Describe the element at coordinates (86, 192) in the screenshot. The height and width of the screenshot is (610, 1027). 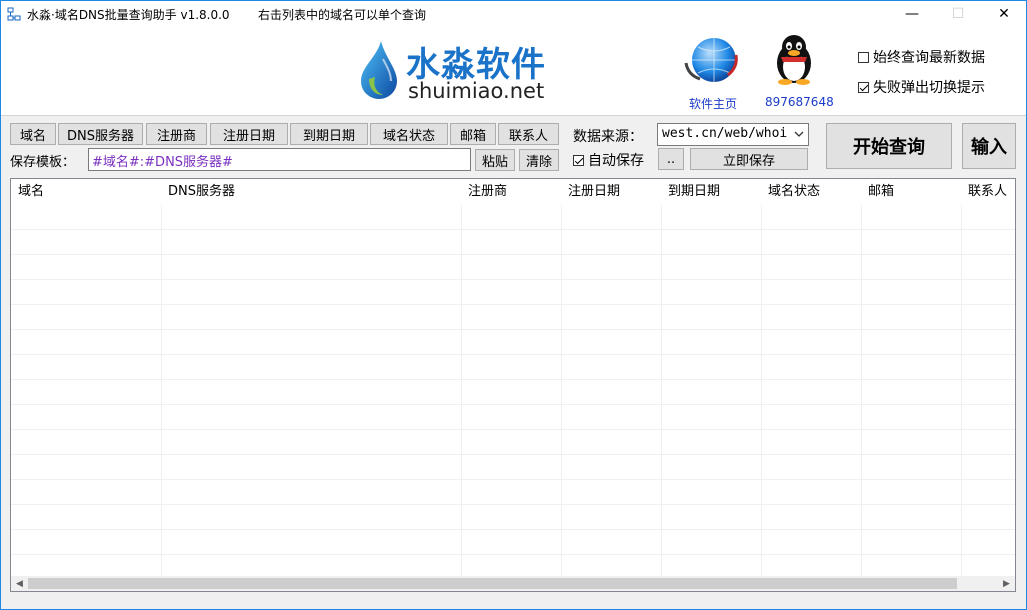
I see `column-header-domain: 域名` at that location.